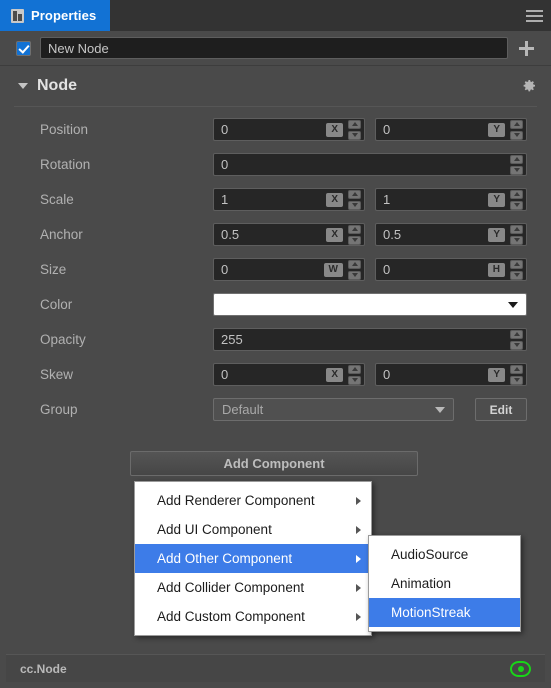  I want to click on property-label: Color, so click(56, 304).